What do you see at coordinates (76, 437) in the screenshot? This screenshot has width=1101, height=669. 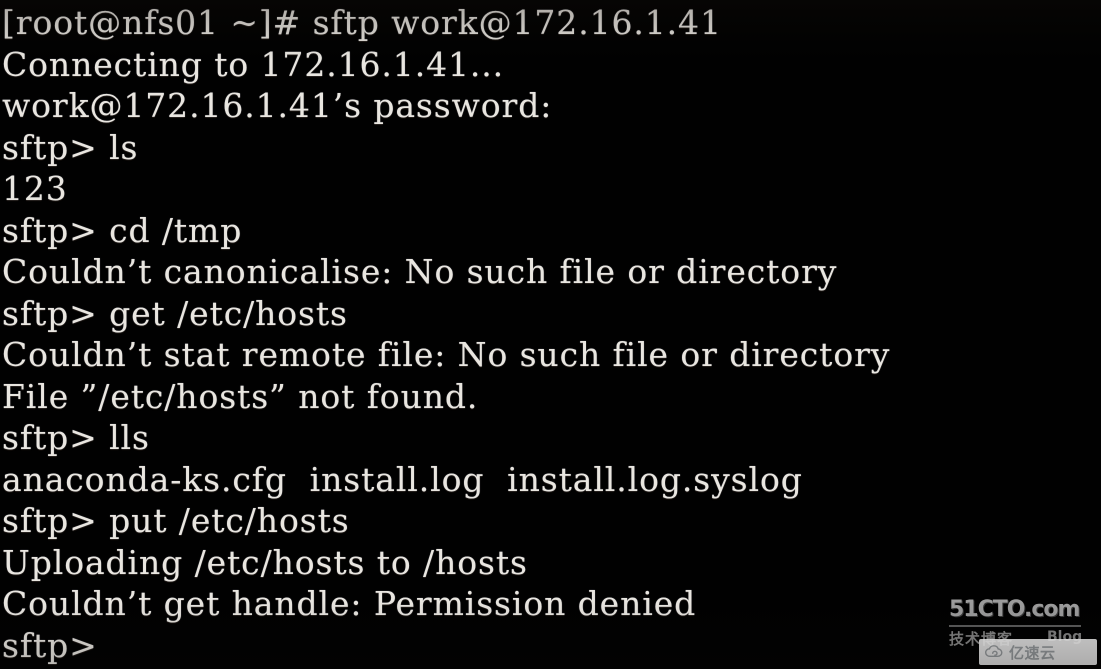 I see `terminal-line: sftp> lls` at bounding box center [76, 437].